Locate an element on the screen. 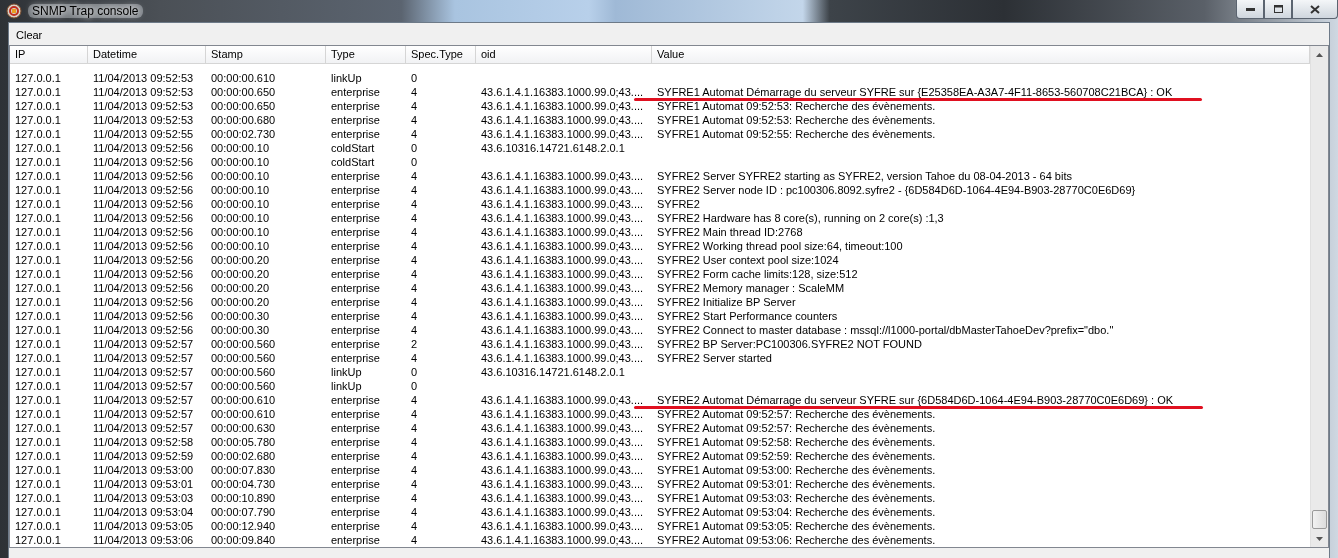 The height and width of the screenshot is (558, 1338). table-cell-text: 00:00:00.30 is located at coordinates (240, 330).